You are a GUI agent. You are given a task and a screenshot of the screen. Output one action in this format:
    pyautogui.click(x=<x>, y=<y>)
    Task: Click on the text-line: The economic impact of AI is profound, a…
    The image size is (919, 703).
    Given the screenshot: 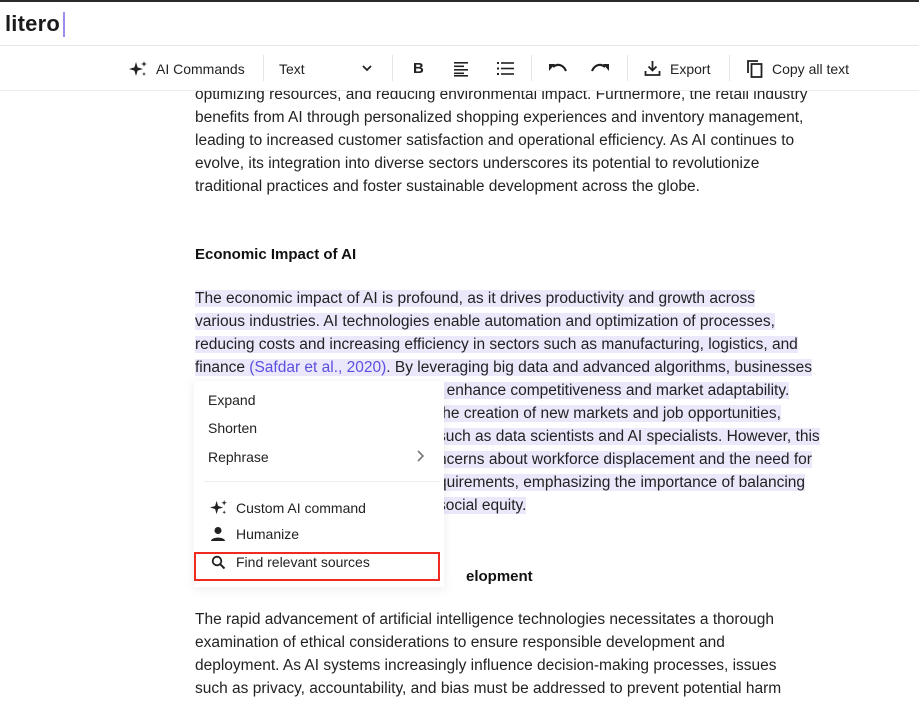 What is the action you would take?
    pyautogui.click(x=475, y=298)
    